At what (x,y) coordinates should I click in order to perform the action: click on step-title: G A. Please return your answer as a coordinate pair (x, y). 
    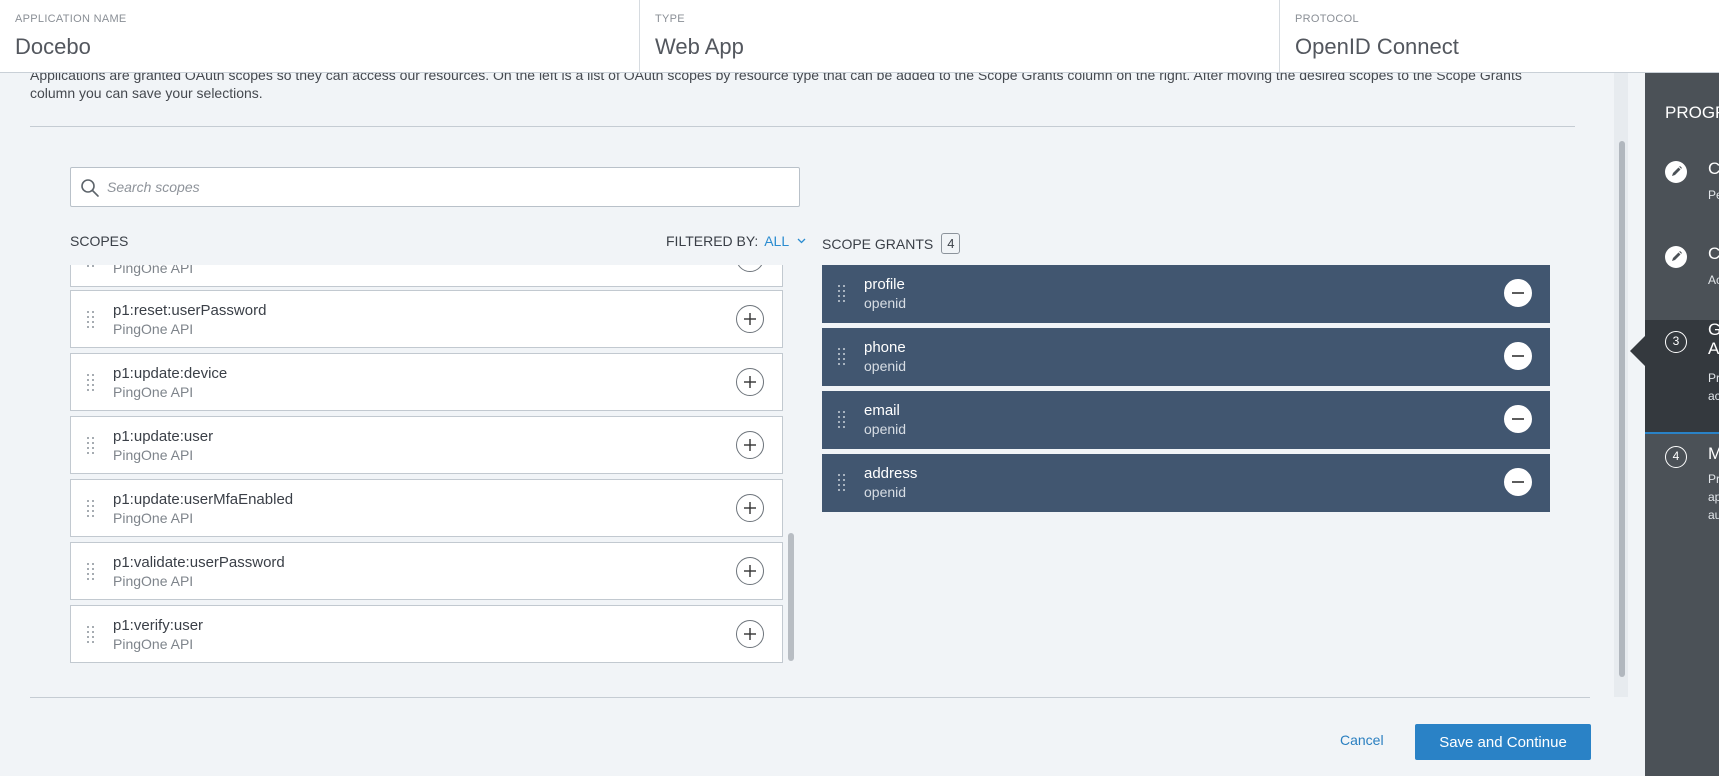
    Looking at the image, I should click on (1713, 339).